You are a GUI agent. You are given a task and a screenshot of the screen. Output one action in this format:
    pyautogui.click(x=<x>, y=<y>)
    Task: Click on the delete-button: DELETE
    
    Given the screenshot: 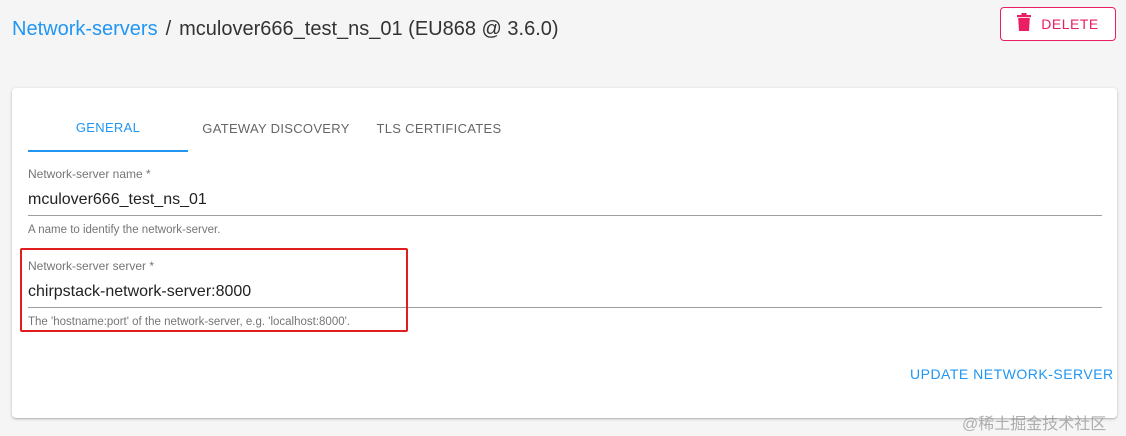 What is the action you would take?
    pyautogui.click(x=1058, y=24)
    